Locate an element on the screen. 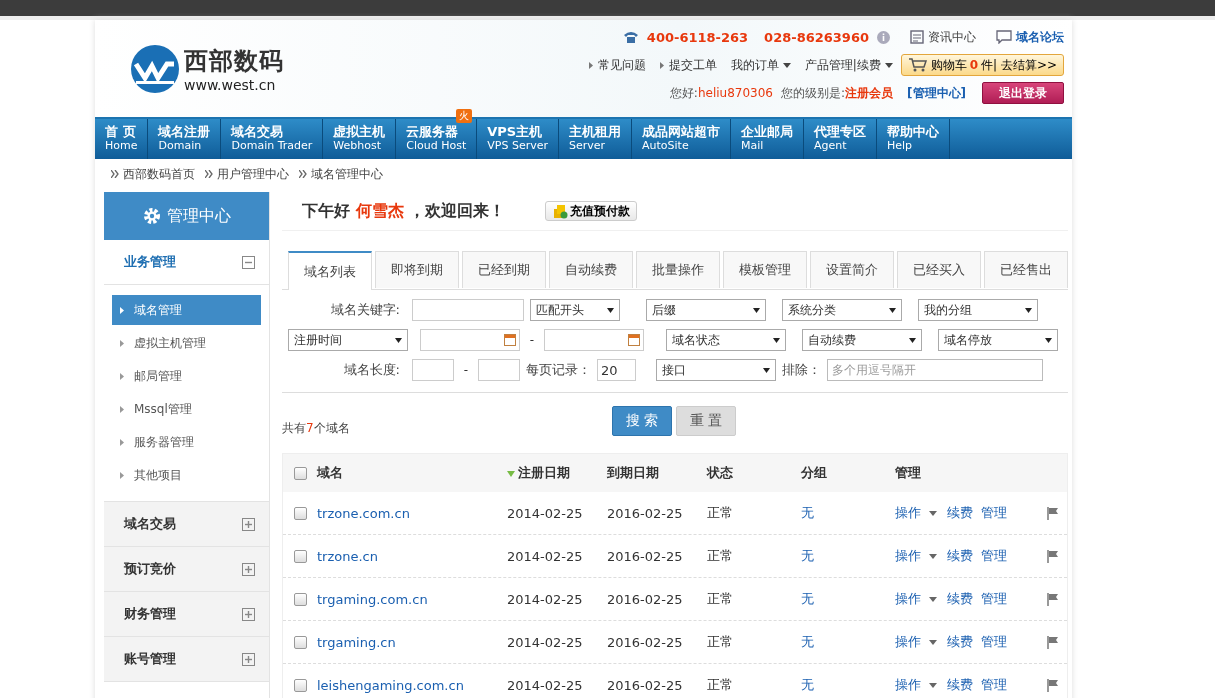 The height and width of the screenshot is (698, 1215). cart-icon is located at coordinates (917, 65).